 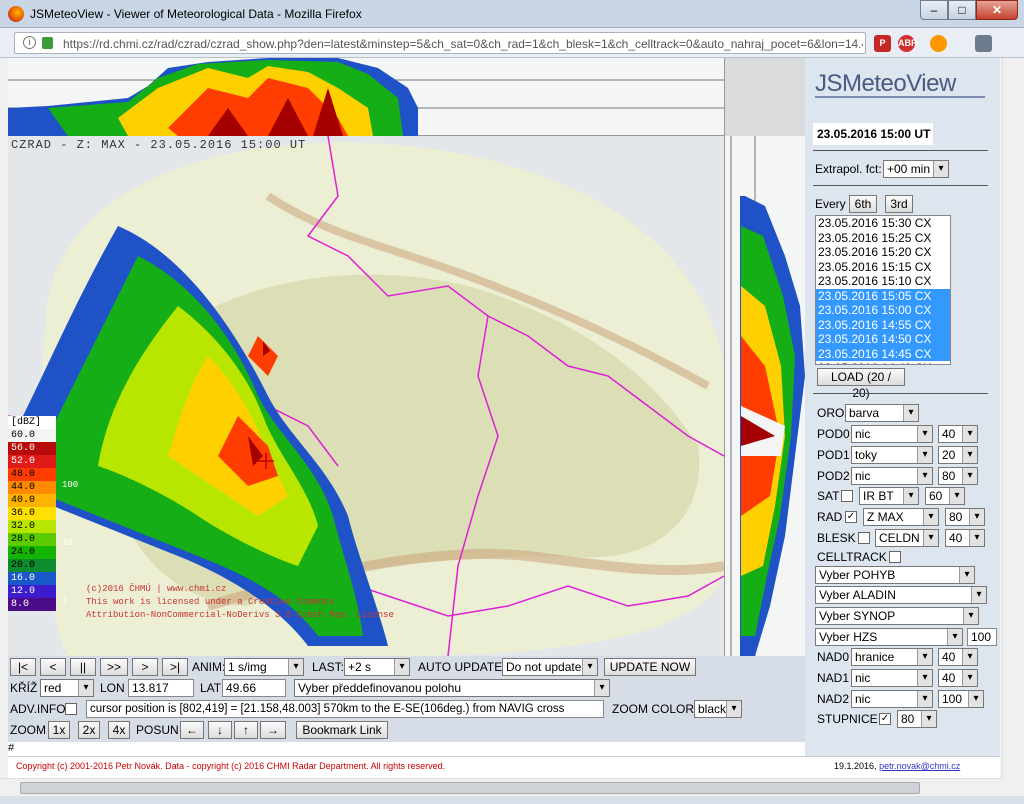 What do you see at coordinates (883, 310) in the screenshot?
I see `frame-list-item: 23.05.2016 15:00 CX` at bounding box center [883, 310].